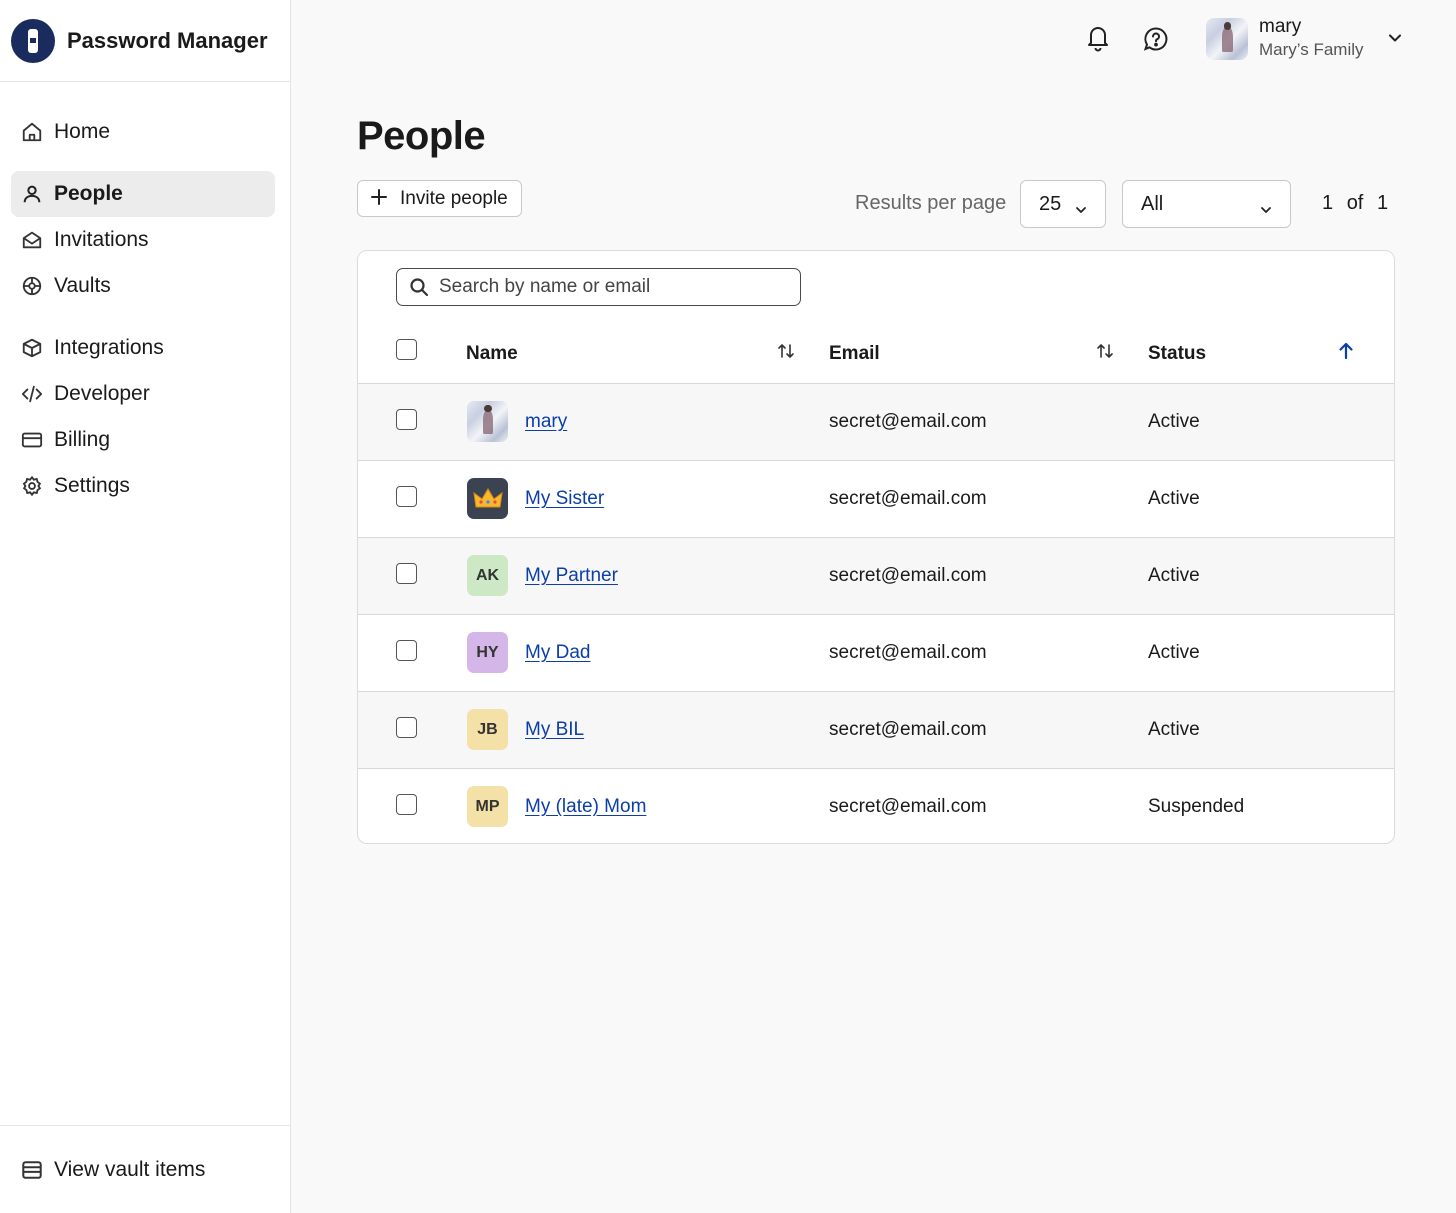  I want to click on table-row: AK My Partner secret@email.com Active, so click(876, 576).